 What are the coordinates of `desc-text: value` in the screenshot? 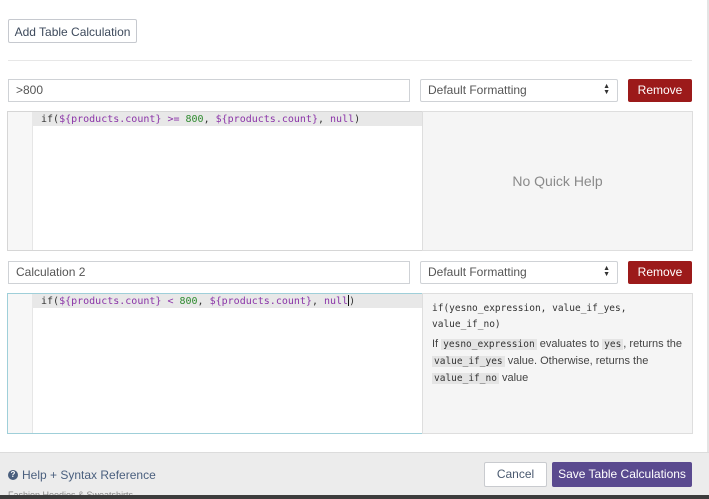 It's located at (513, 378).